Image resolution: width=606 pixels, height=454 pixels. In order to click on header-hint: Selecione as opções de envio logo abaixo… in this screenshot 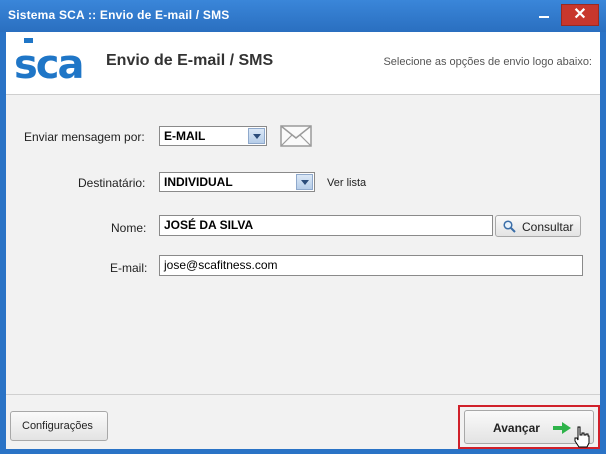, I will do `click(487, 62)`.